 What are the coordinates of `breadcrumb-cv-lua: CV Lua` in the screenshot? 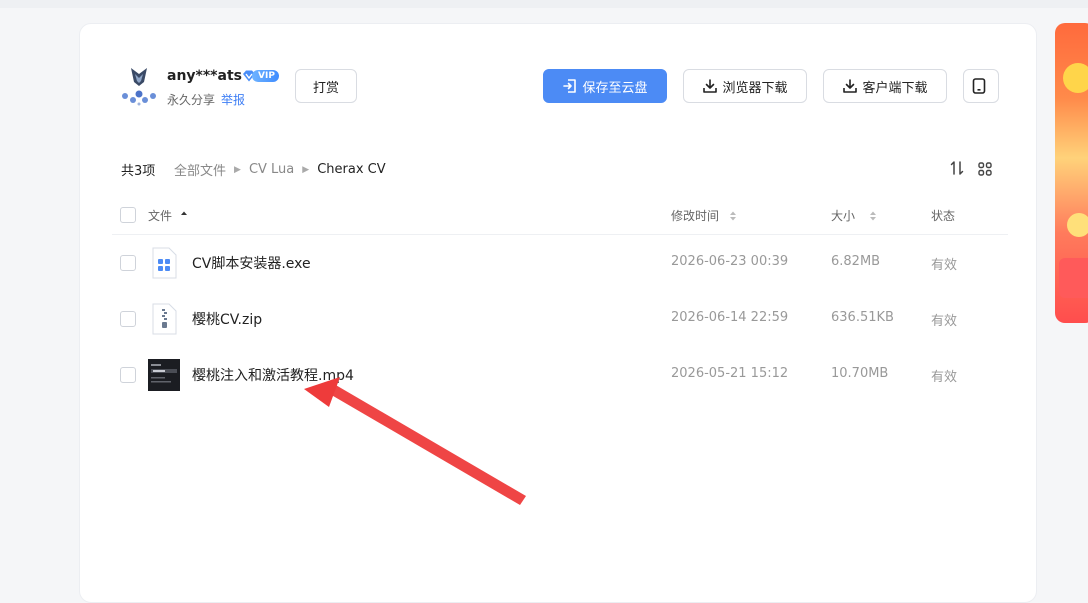 It's located at (271, 169).